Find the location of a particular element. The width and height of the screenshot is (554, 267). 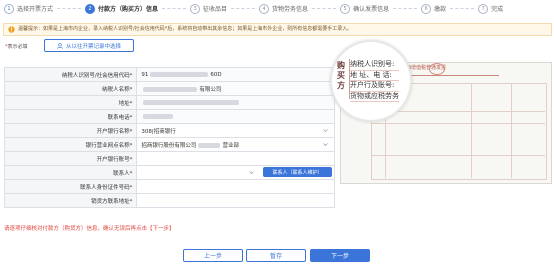

prev-button: 上一步 is located at coordinates (213, 255).